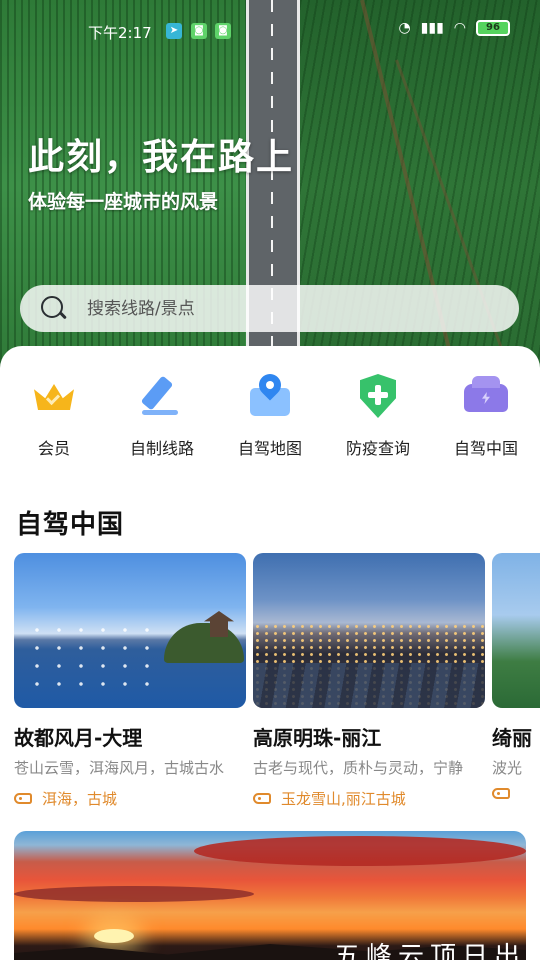 Image resolution: width=540 pixels, height=960 pixels. I want to click on route-card-lijiang: 高原明珠-丽江 古老与现代，质朴与灵动，宁静 玉龙雪山,丽江古城, so click(369, 681).